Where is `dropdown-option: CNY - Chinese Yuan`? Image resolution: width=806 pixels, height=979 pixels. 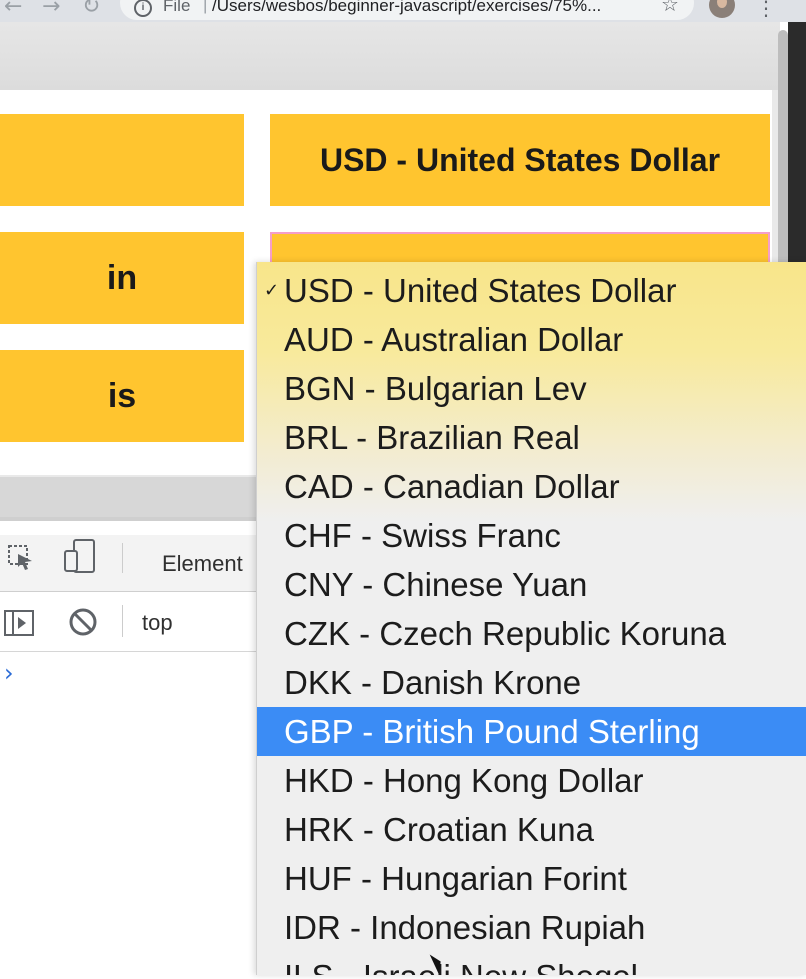 dropdown-option: CNY - Chinese Yuan is located at coordinates (531, 584).